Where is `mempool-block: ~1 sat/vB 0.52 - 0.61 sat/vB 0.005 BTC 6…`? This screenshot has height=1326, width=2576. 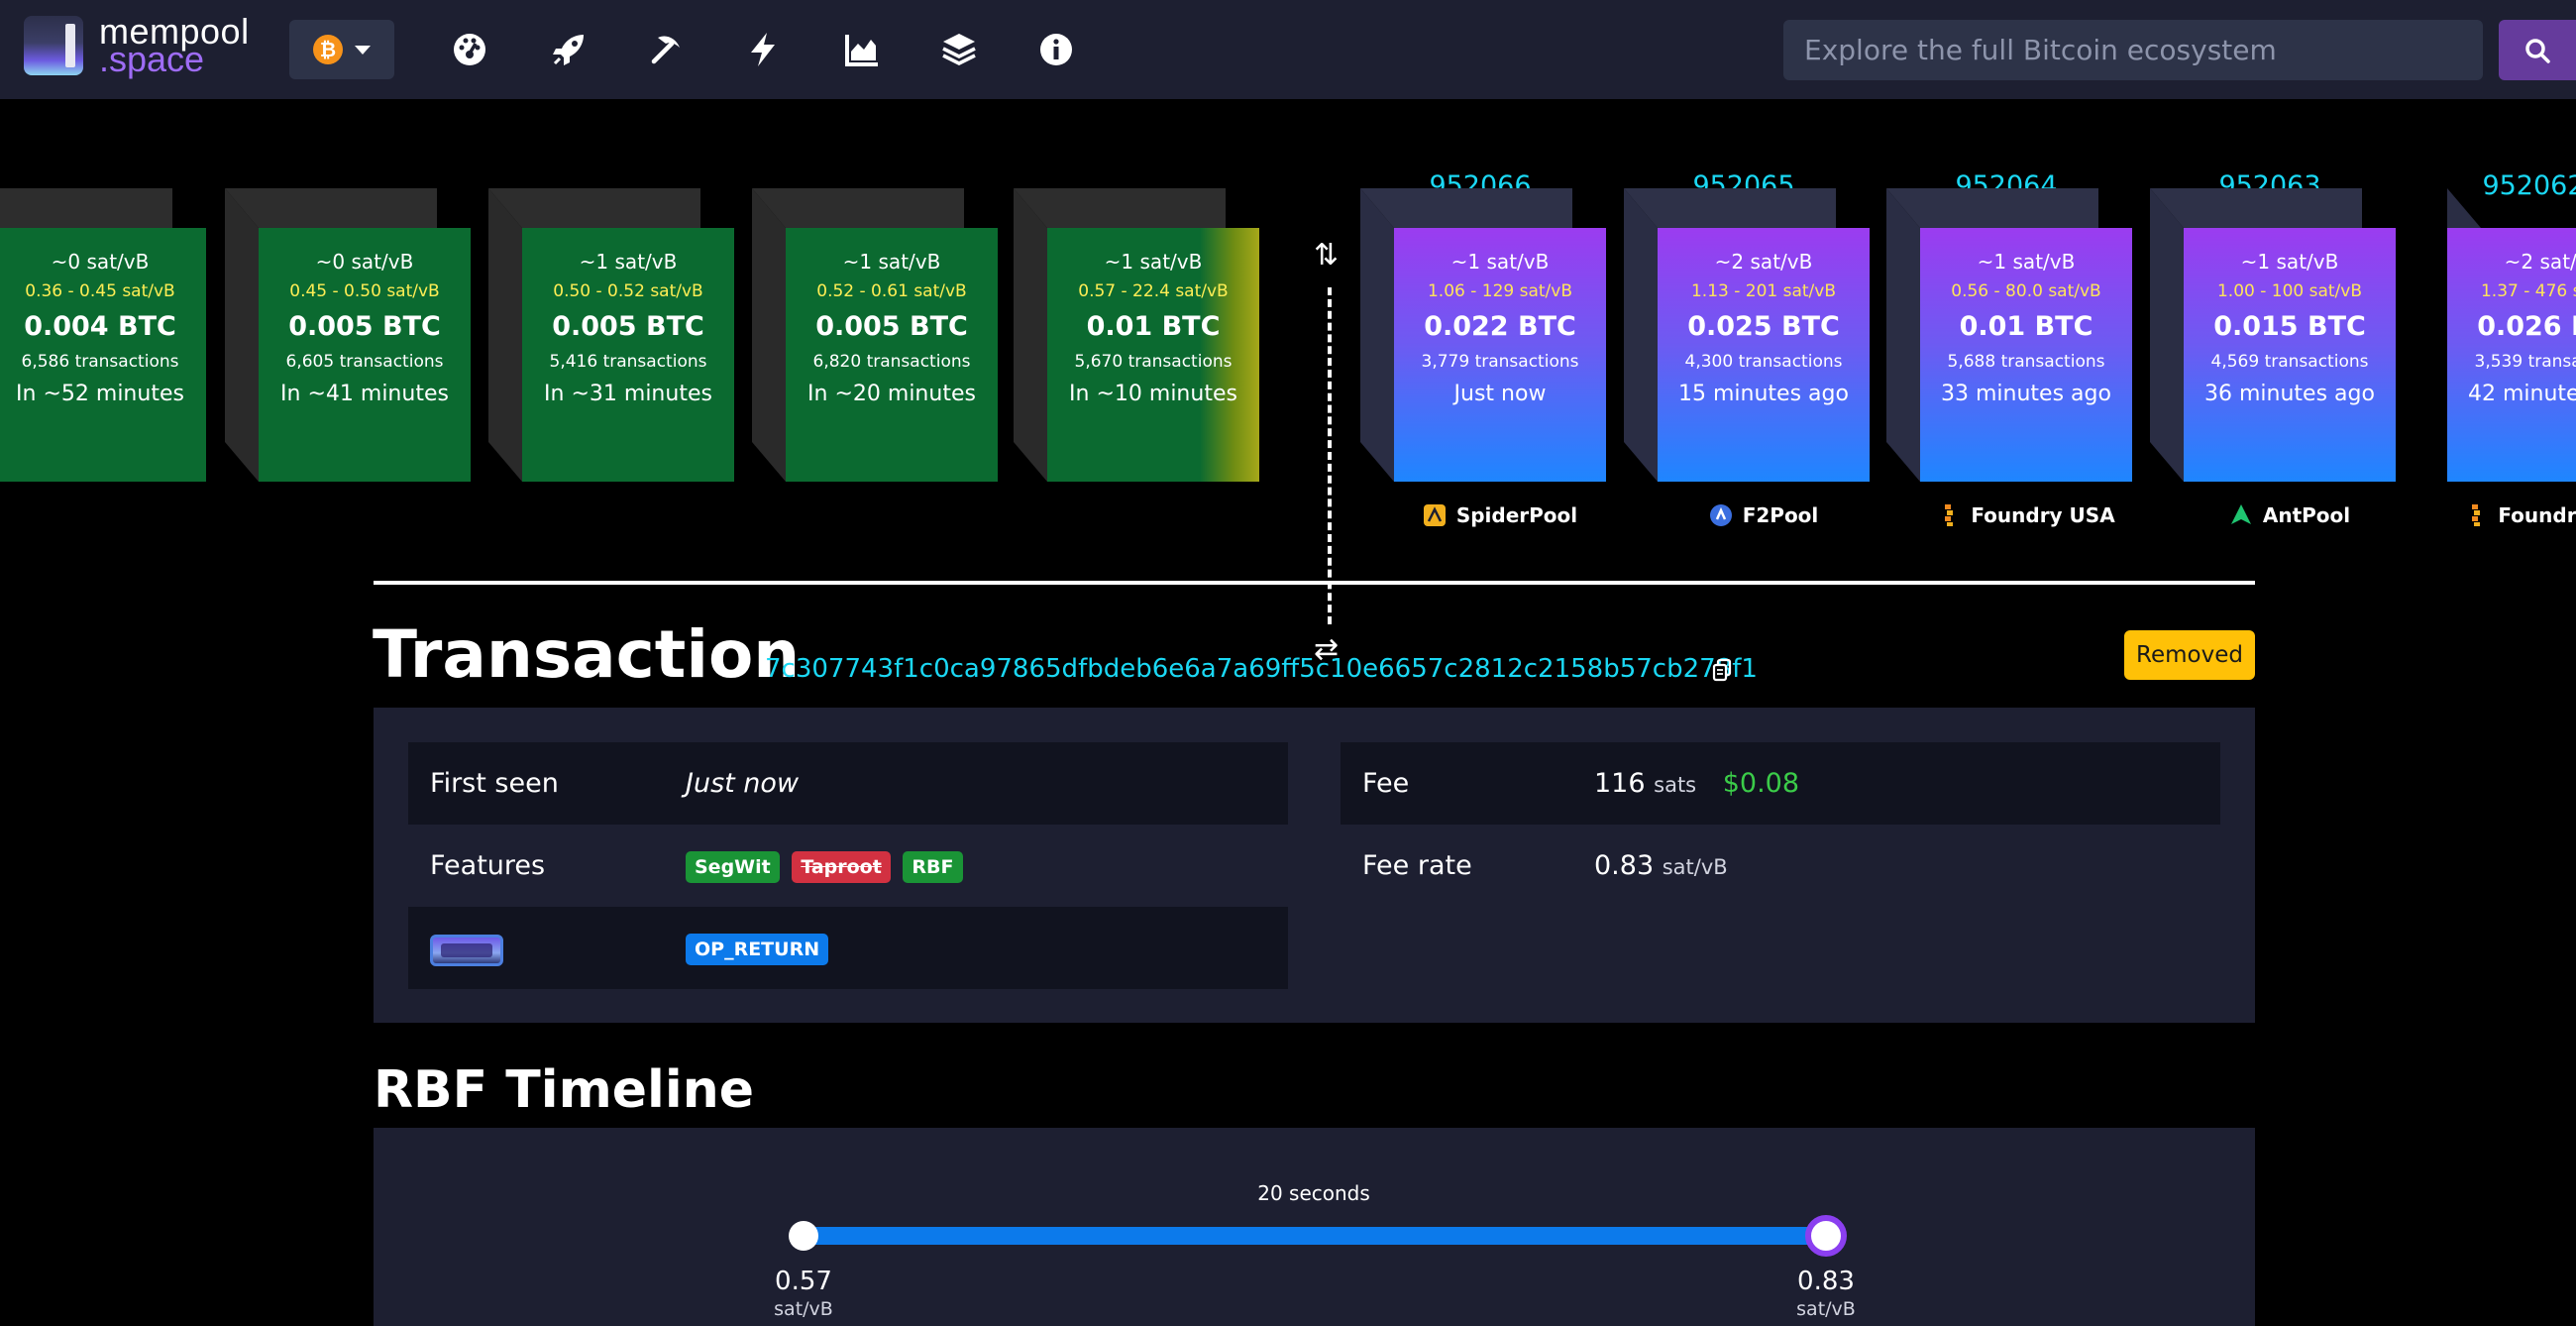
mempool-block: ~1 sat/vB 0.52 - 0.61 sat/vB 0.005 BTC 6… is located at coordinates (875, 335).